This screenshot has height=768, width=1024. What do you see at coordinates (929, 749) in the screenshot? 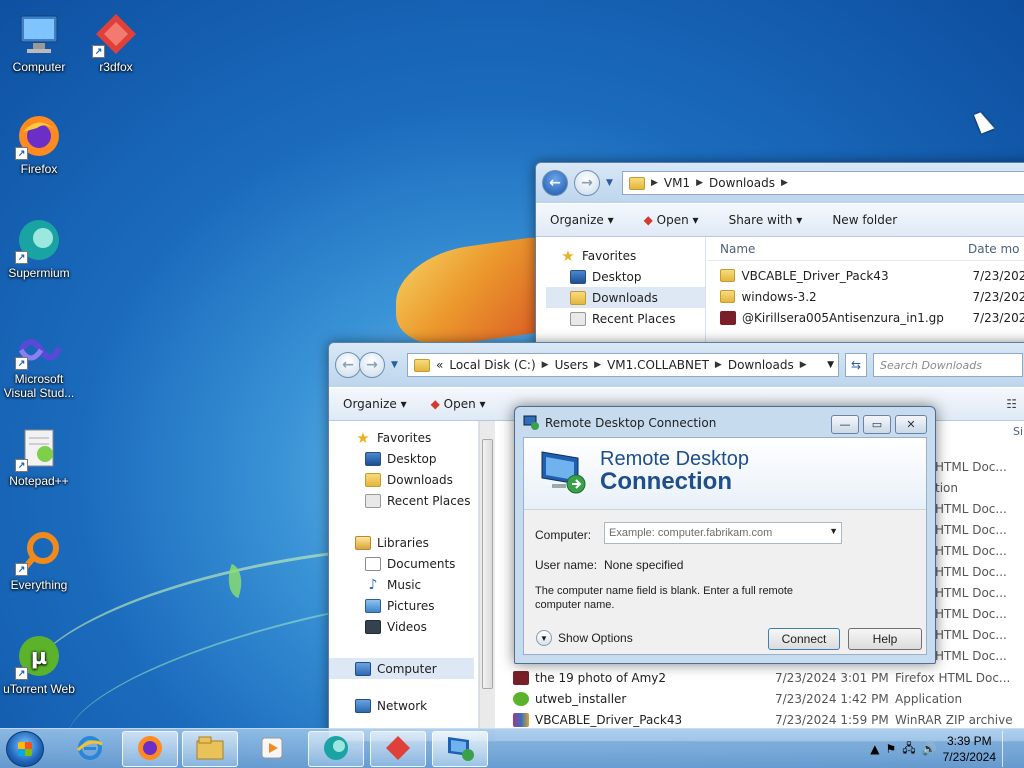
I see `volume-icon: 🔊` at bounding box center [929, 749].